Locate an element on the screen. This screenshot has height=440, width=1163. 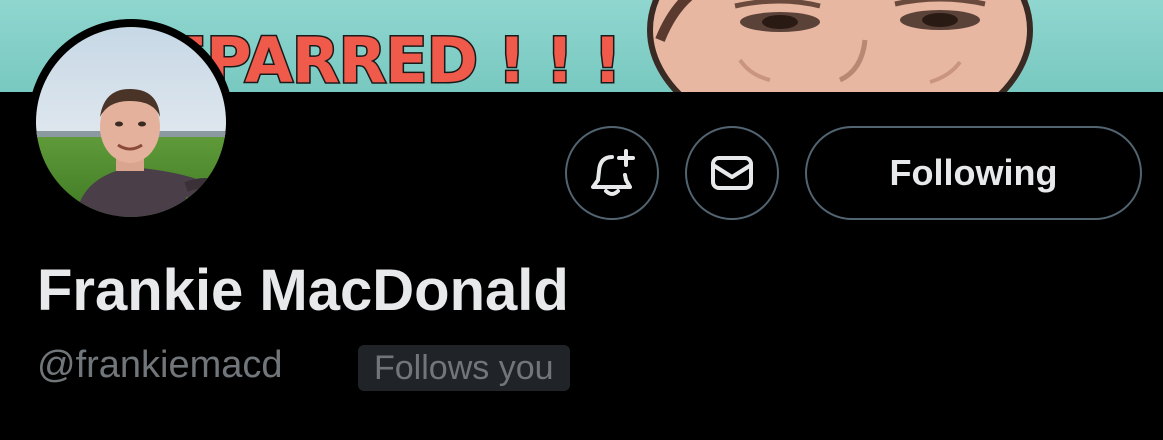
user-handle: @frankiemacd is located at coordinates (160, 365).